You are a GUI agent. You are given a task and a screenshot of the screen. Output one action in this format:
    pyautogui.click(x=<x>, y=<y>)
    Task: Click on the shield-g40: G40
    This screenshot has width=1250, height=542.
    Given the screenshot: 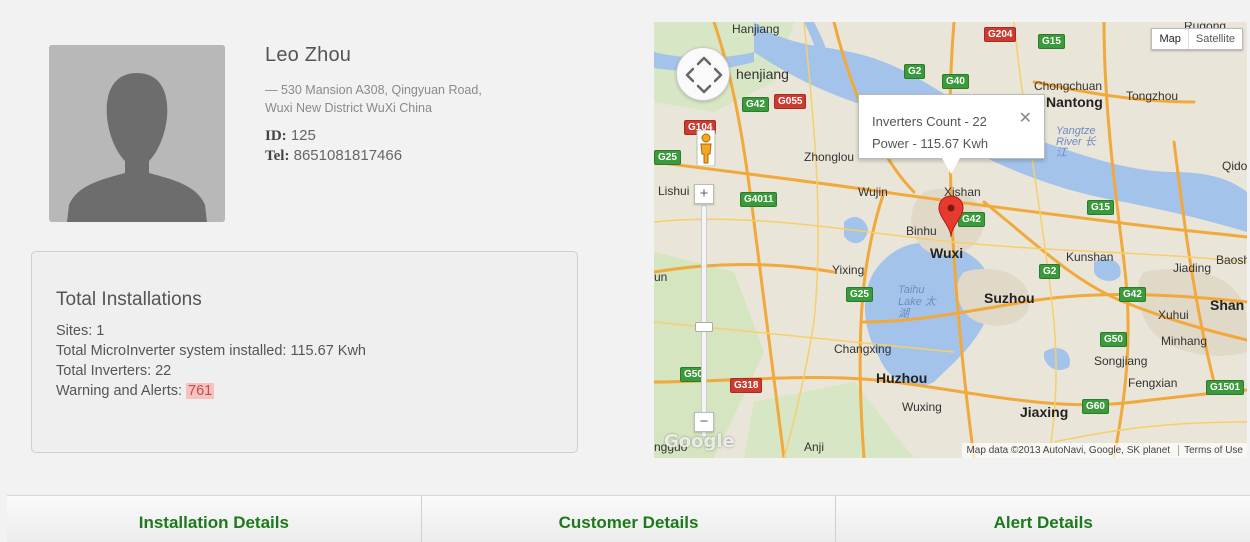 What is the action you would take?
    pyautogui.click(x=955, y=81)
    